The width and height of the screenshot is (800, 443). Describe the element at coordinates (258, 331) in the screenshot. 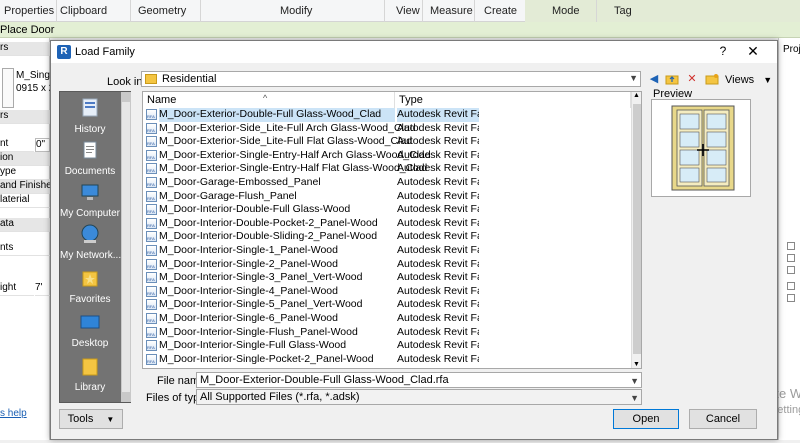

I see `file-name-cell: M_Door-Interior-Single-Flush_Panel-Wood` at that location.